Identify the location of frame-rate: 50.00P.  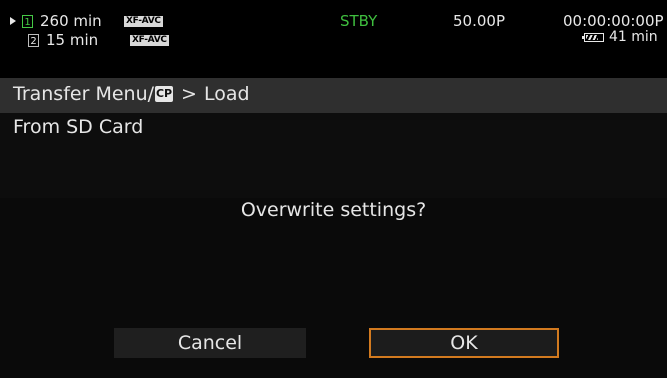
(479, 21).